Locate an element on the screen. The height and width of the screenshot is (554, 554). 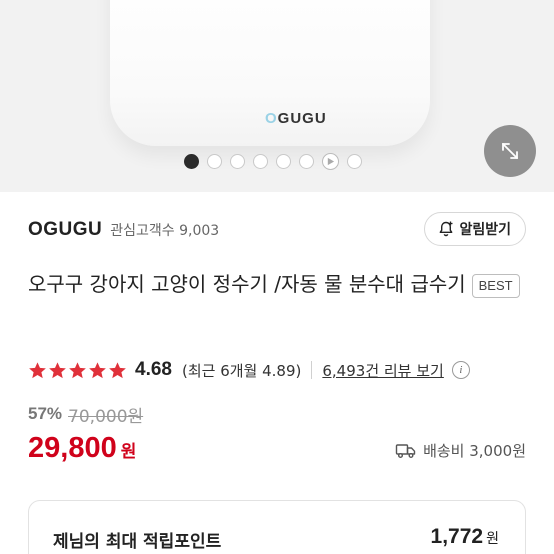
carousel-indicators is located at coordinates (273, 161).